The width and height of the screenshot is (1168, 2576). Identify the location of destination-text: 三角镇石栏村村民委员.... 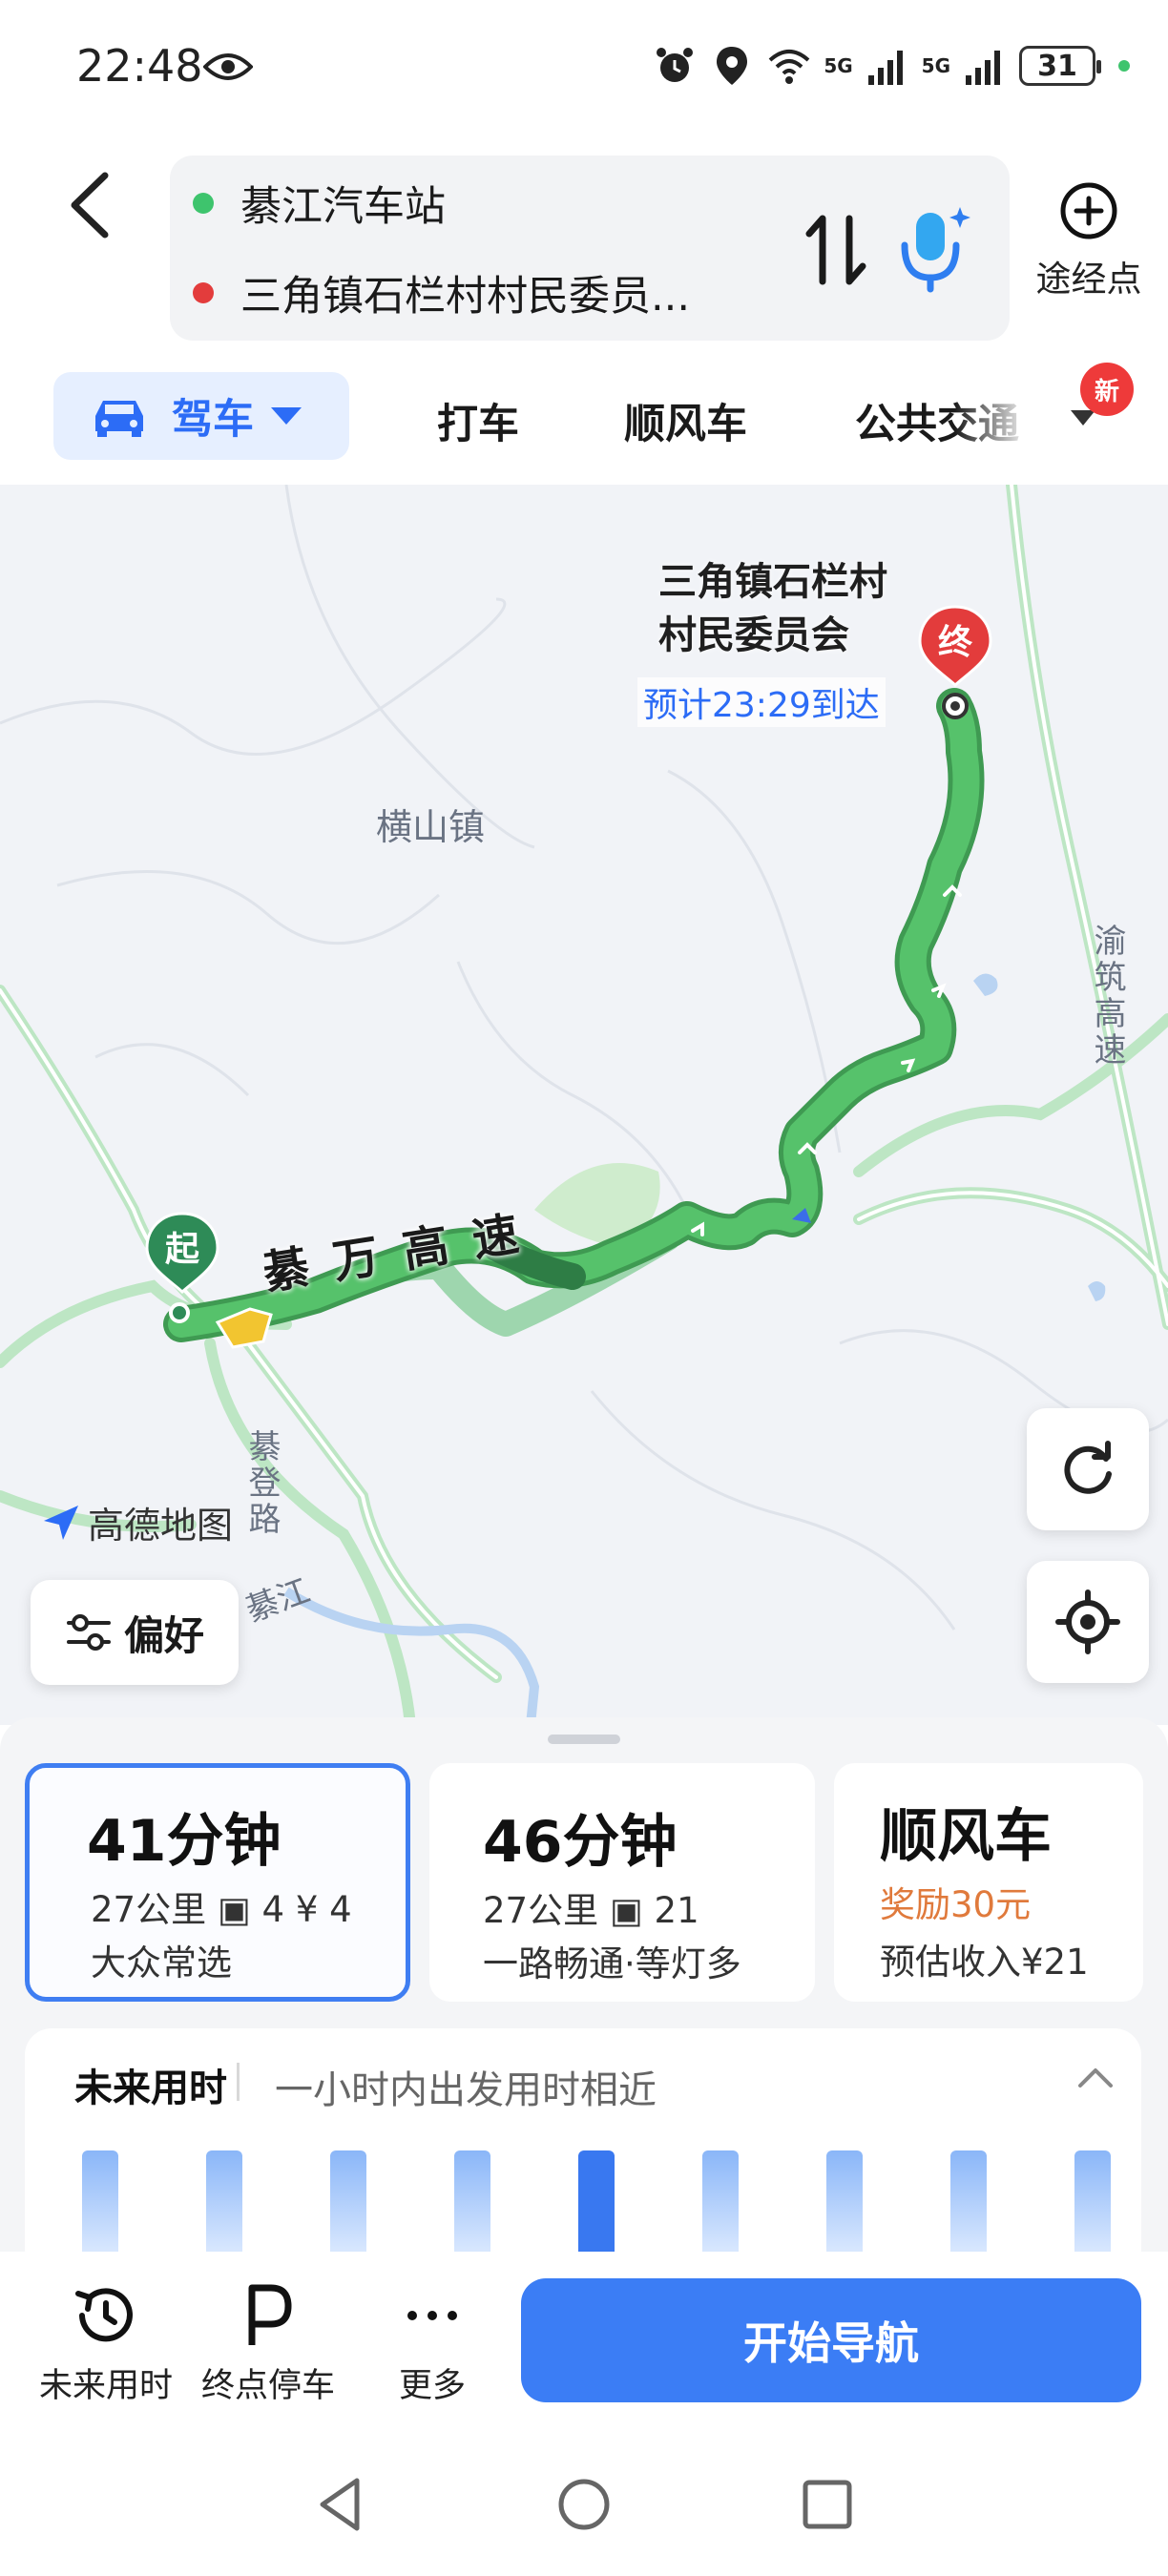
(465, 297).